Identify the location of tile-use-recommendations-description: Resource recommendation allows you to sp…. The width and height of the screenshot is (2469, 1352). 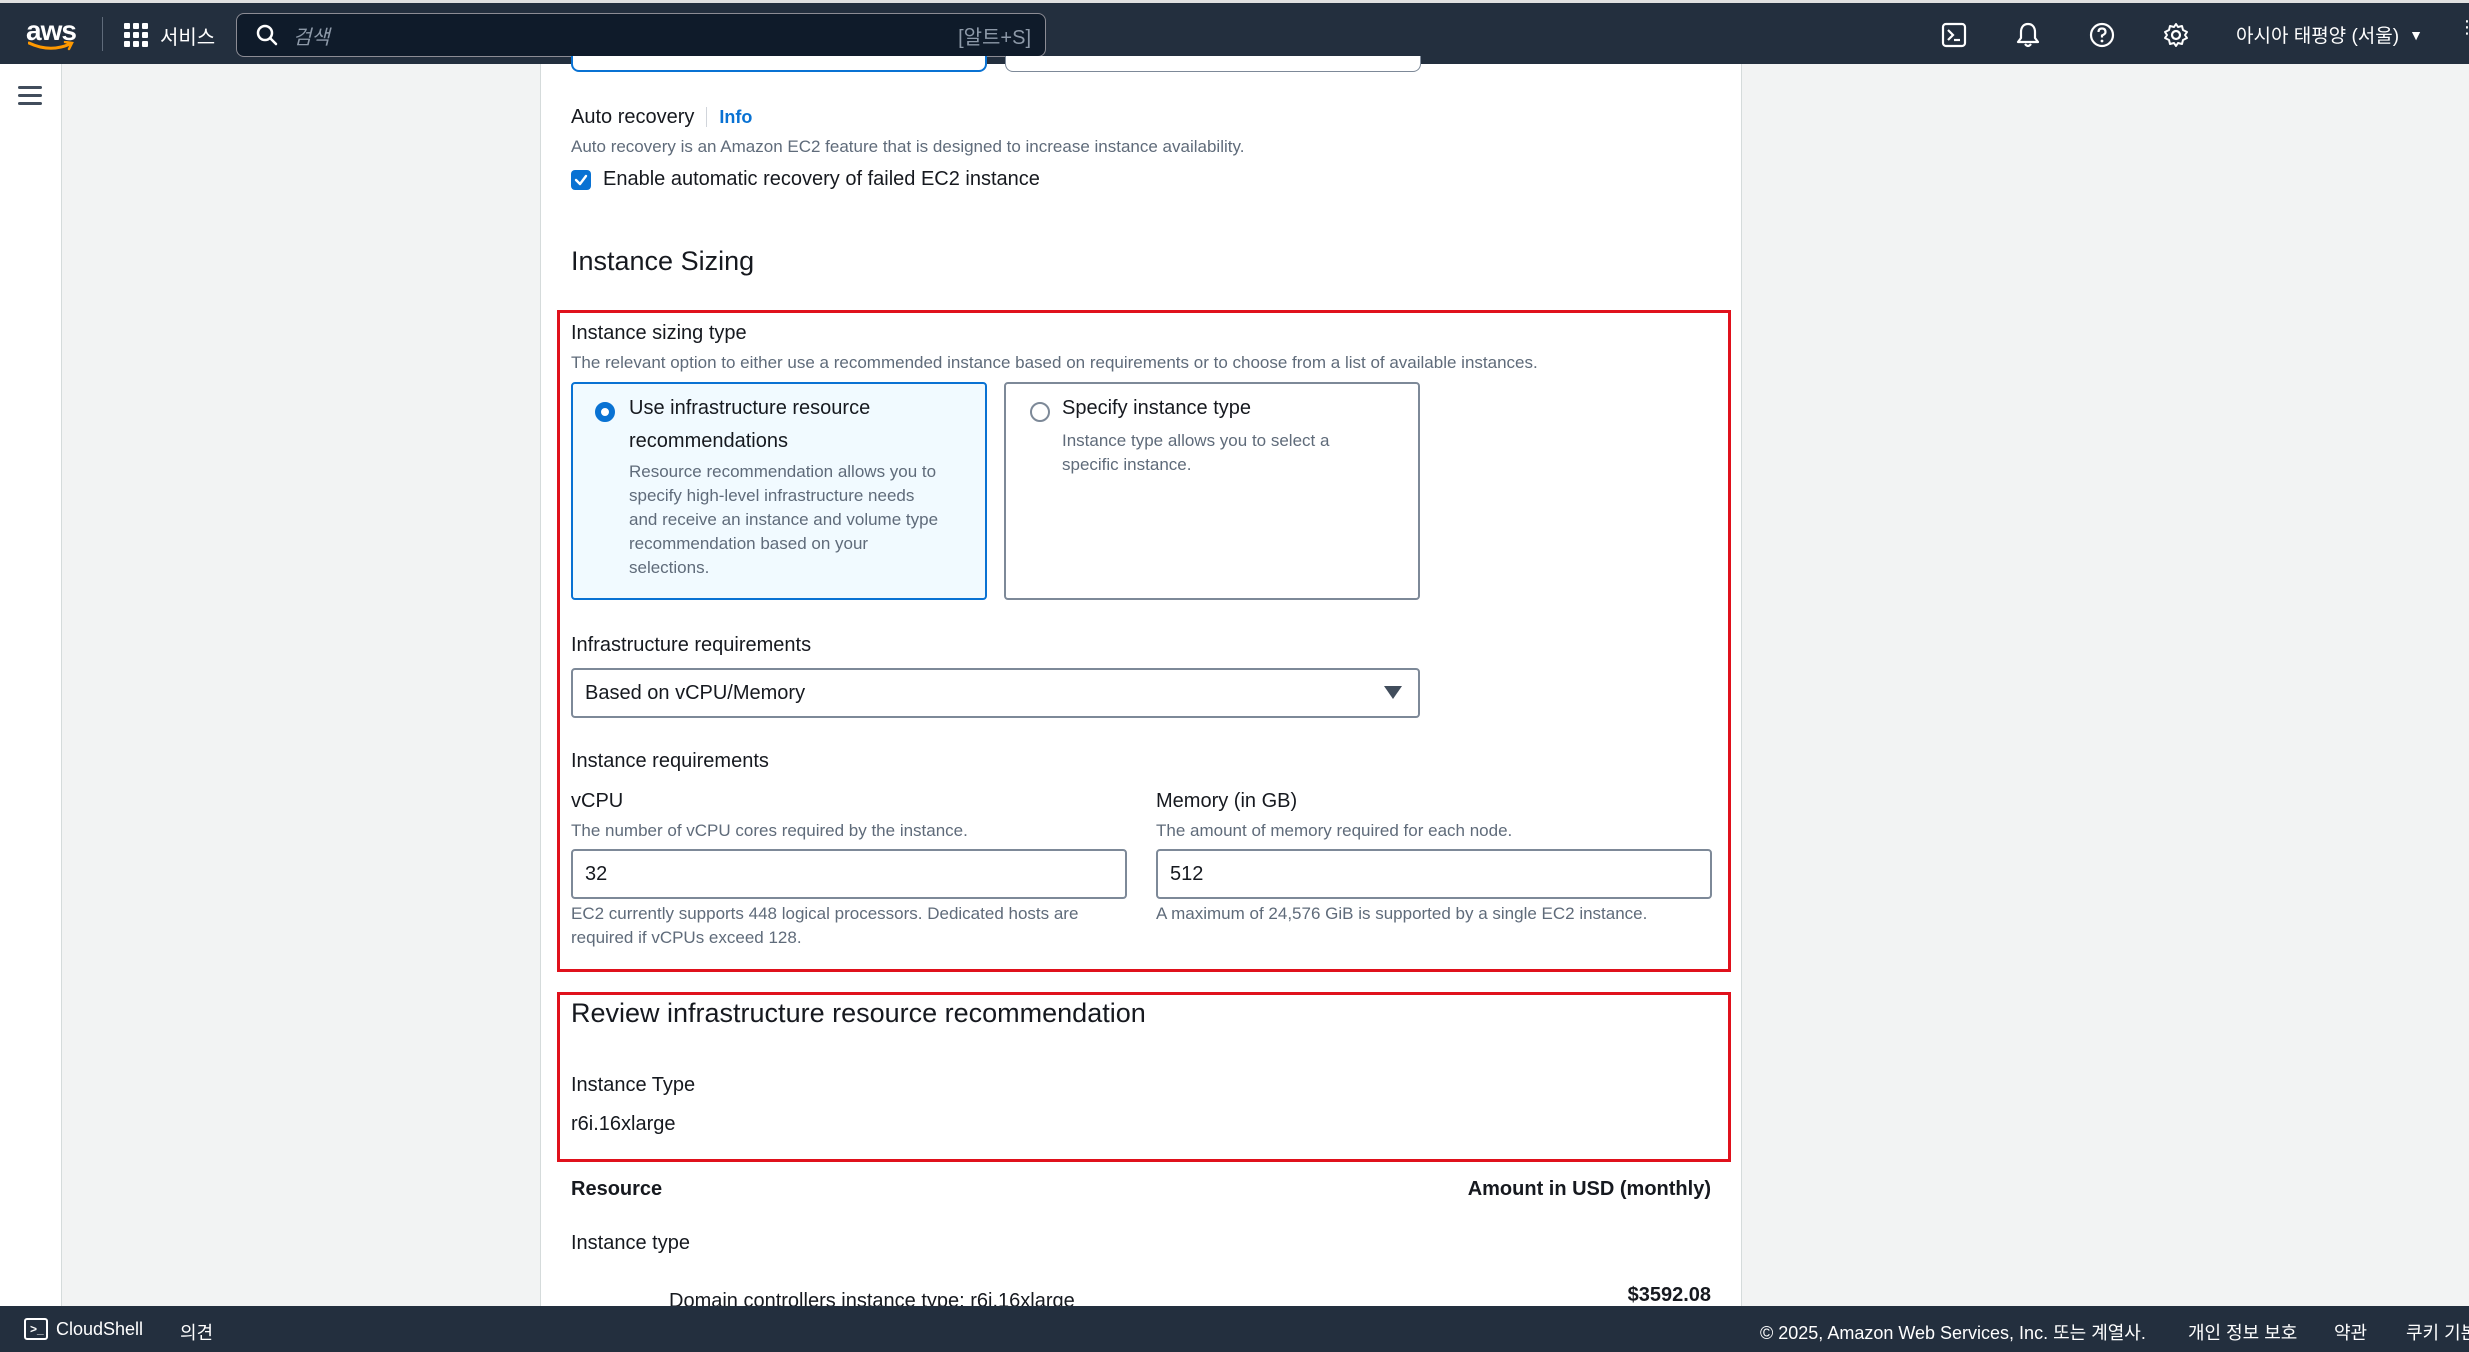
(784, 519).